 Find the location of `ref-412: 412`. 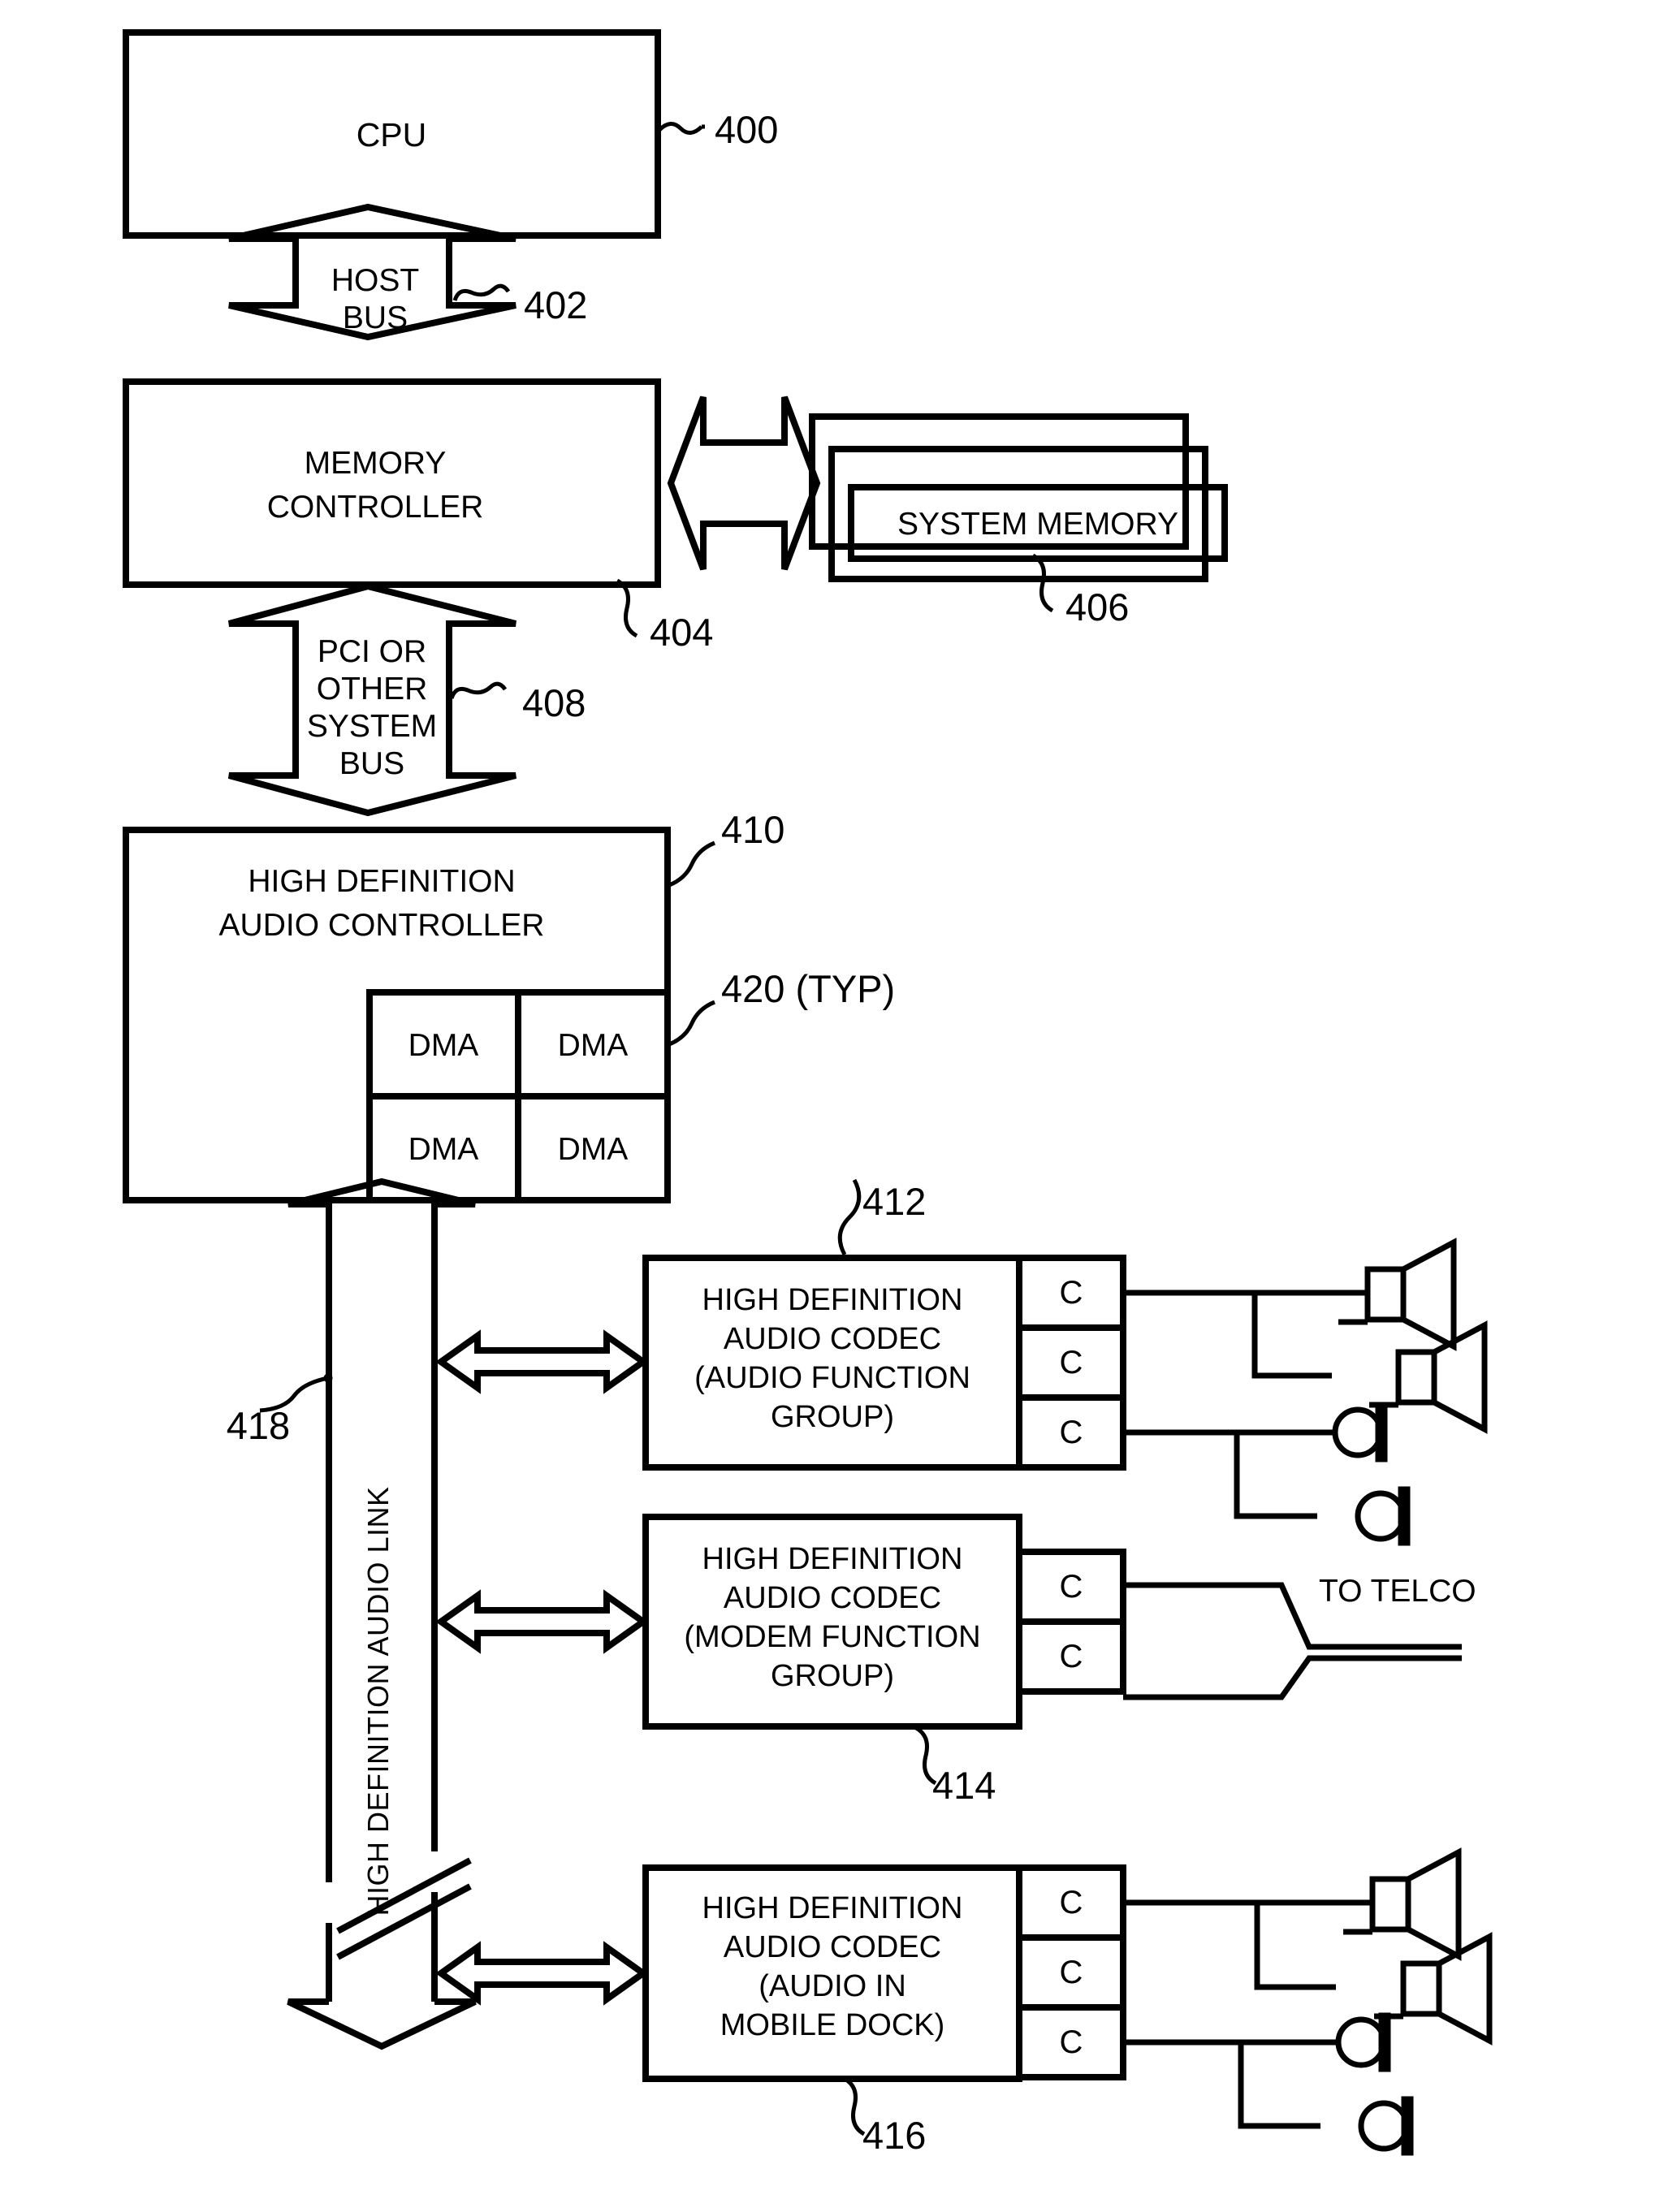

ref-412: 412 is located at coordinates (894, 1201).